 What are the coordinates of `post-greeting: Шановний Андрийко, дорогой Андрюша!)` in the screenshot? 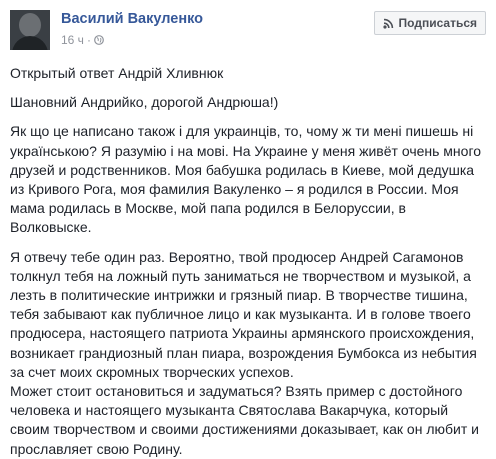 It's located at (144, 102).